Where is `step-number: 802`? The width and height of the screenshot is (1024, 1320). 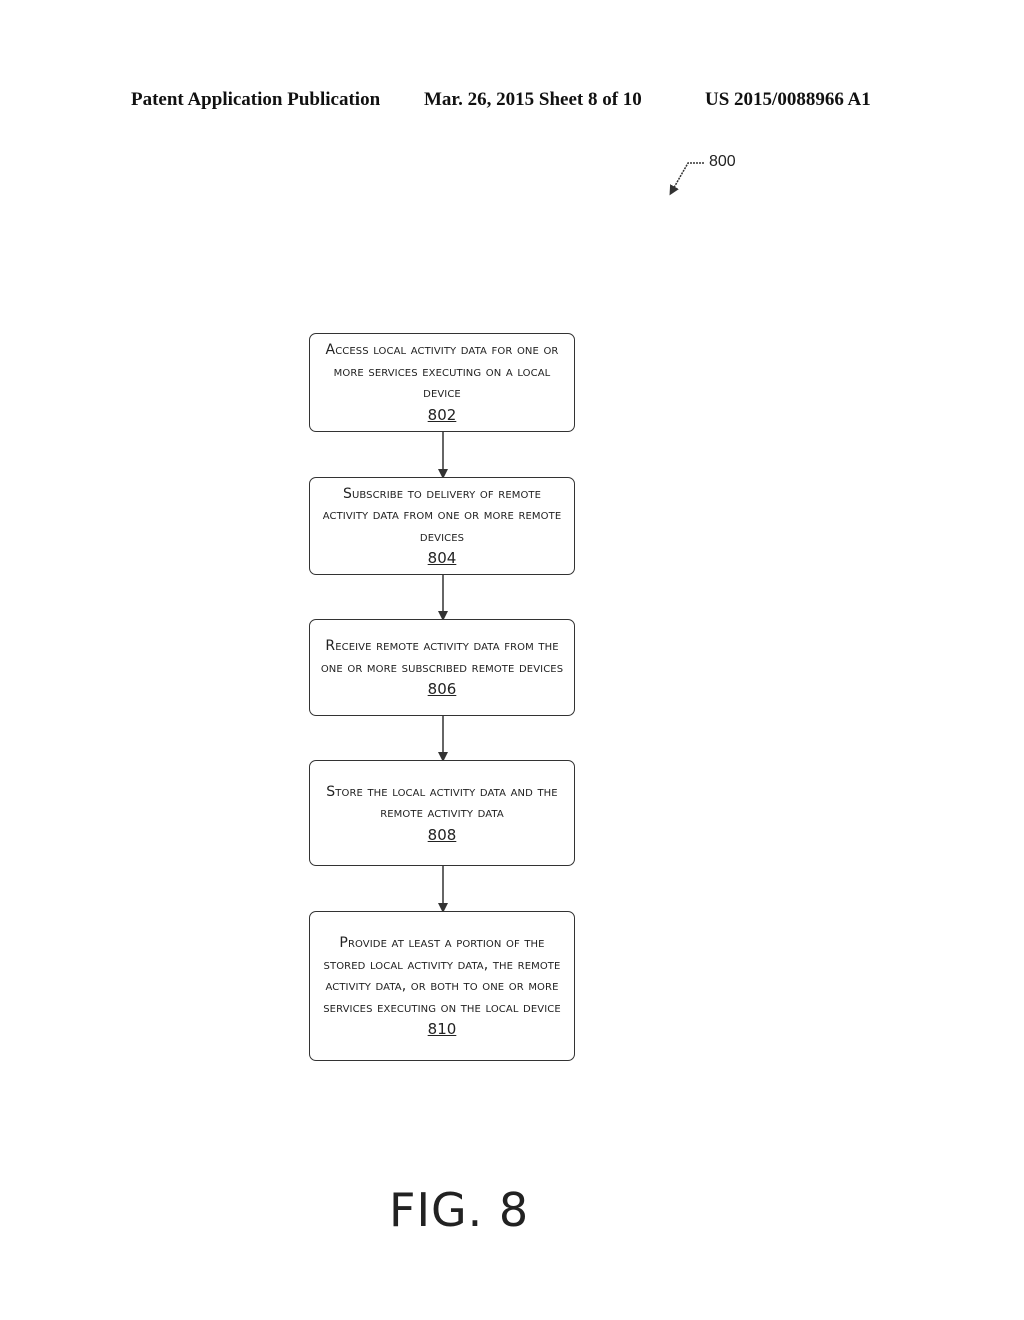 step-number: 802 is located at coordinates (442, 414).